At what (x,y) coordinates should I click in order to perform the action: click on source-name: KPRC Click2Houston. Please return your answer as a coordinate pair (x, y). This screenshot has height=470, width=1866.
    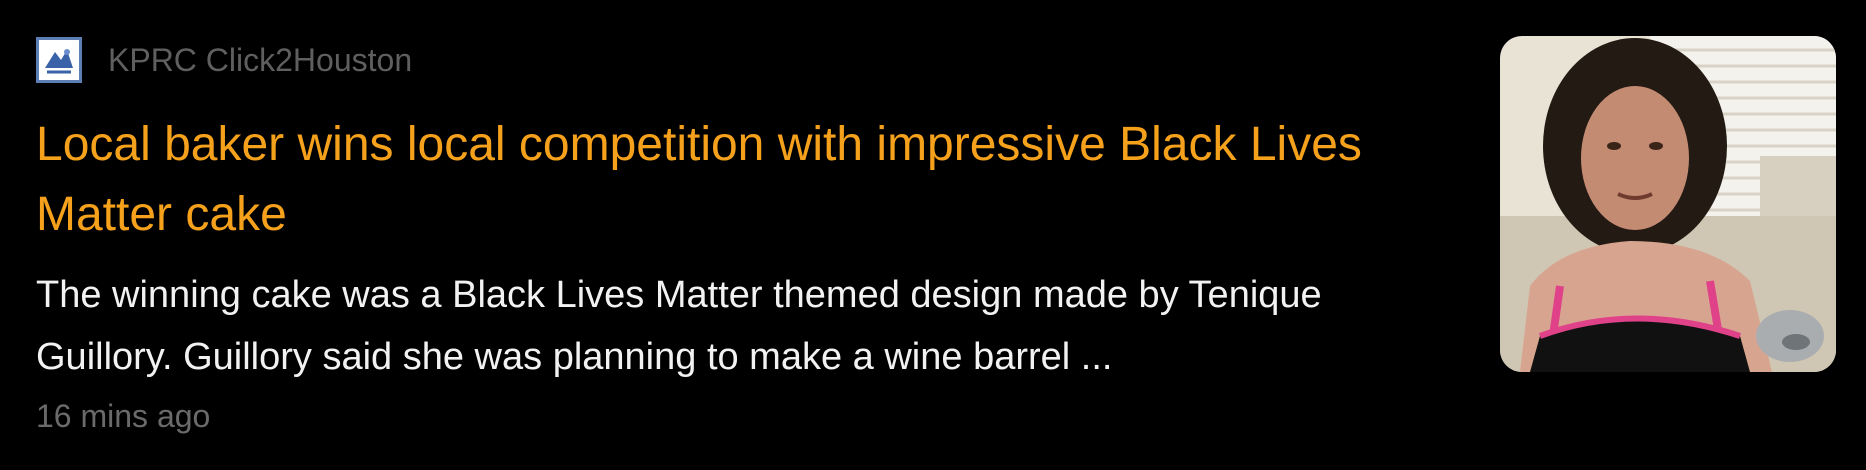
    Looking at the image, I should click on (260, 60).